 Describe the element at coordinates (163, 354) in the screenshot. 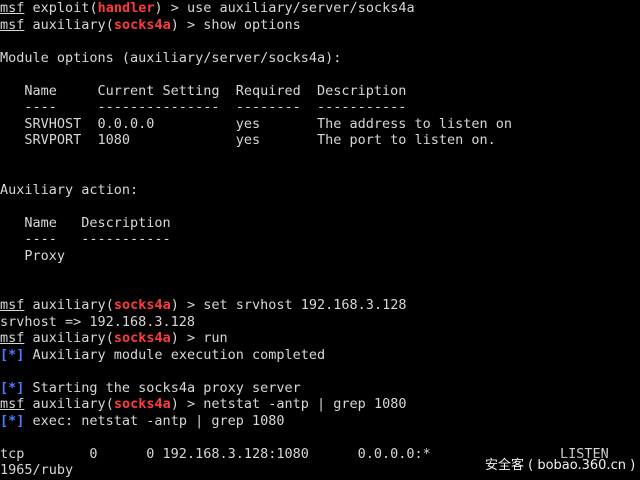

I see `status-line: [*] Auxiliary module execution completed` at that location.